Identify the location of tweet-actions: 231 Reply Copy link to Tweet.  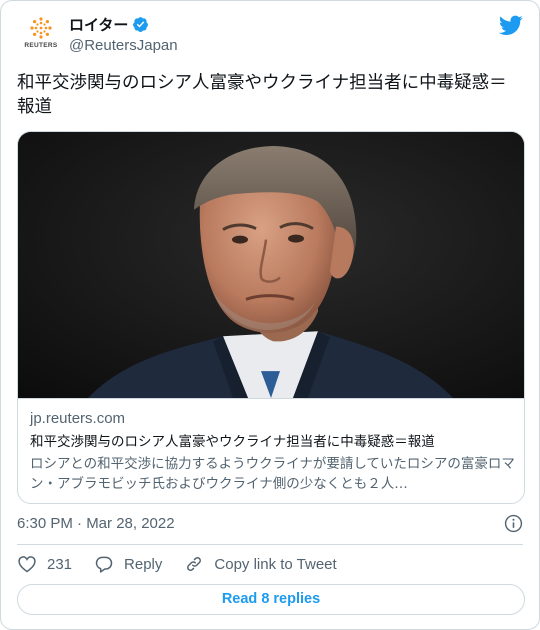
(188, 564).